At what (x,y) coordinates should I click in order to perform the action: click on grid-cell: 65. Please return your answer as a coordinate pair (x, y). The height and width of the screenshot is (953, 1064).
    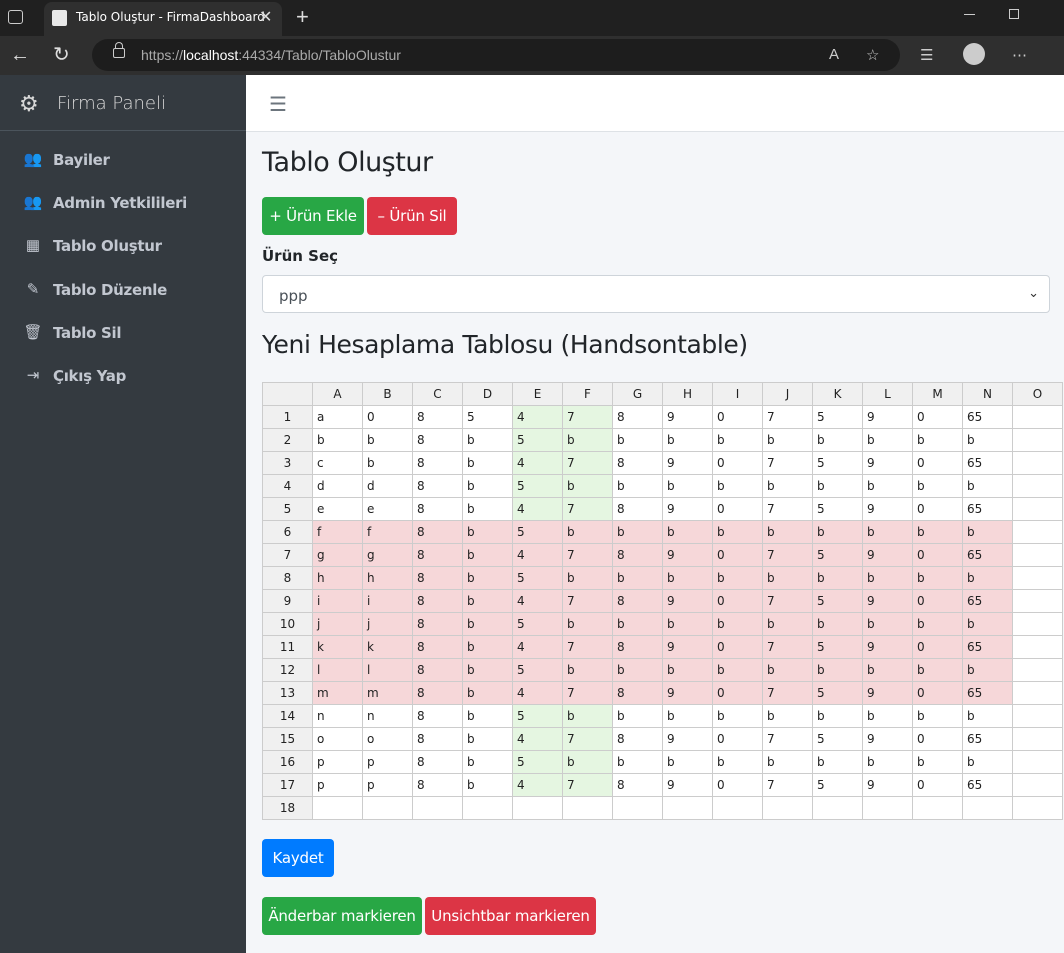
    Looking at the image, I should click on (987, 785).